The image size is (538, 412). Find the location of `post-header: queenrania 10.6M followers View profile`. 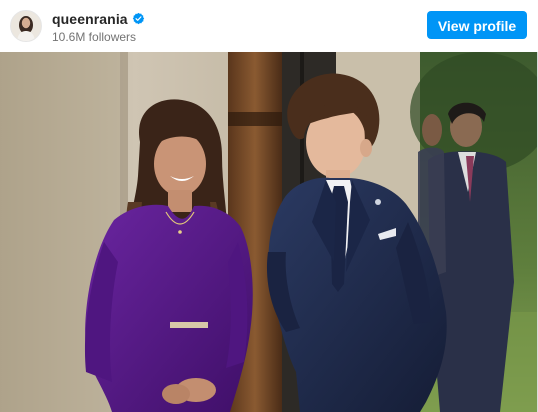

post-header: queenrania 10.6M followers View profile is located at coordinates (269, 26).